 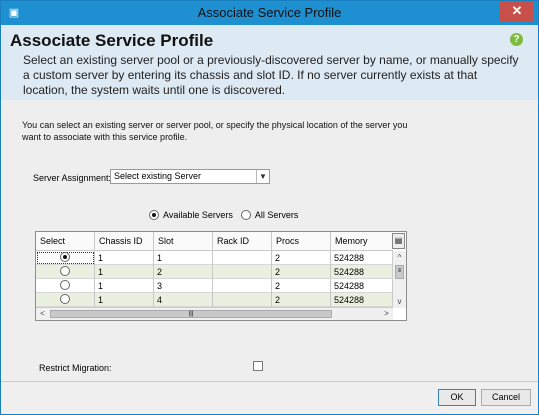 I want to click on page-title: Associate Service Profile, so click(x=112, y=40).